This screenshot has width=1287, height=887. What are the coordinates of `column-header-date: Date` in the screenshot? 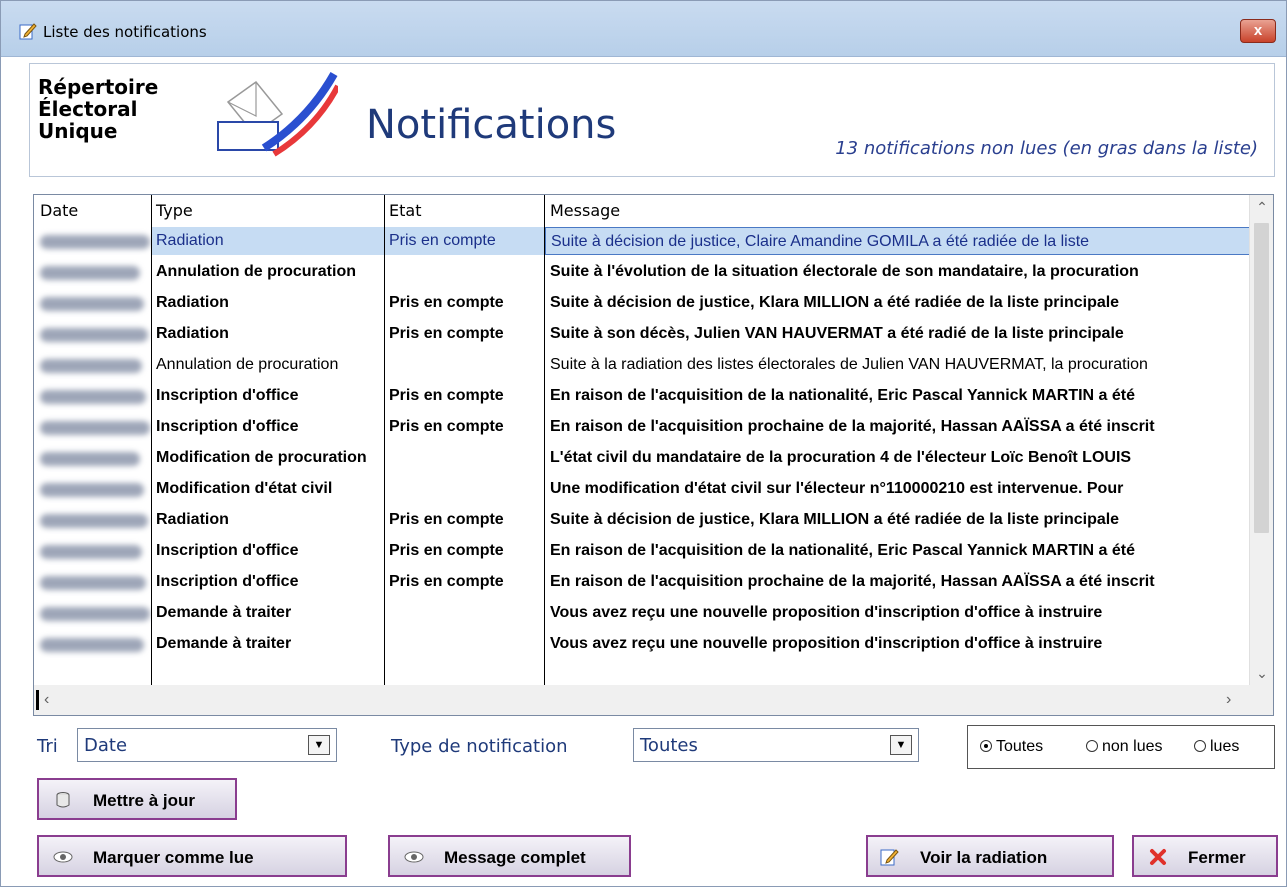 It's located at (59, 210).